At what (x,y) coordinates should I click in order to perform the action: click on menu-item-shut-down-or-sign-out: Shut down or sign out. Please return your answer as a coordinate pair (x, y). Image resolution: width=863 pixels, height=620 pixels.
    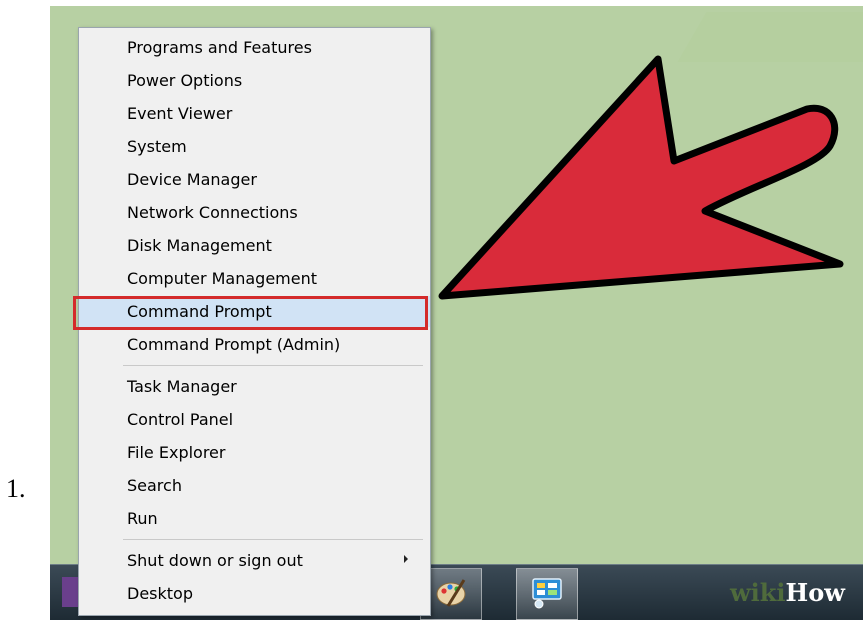
    Looking at the image, I should click on (254, 560).